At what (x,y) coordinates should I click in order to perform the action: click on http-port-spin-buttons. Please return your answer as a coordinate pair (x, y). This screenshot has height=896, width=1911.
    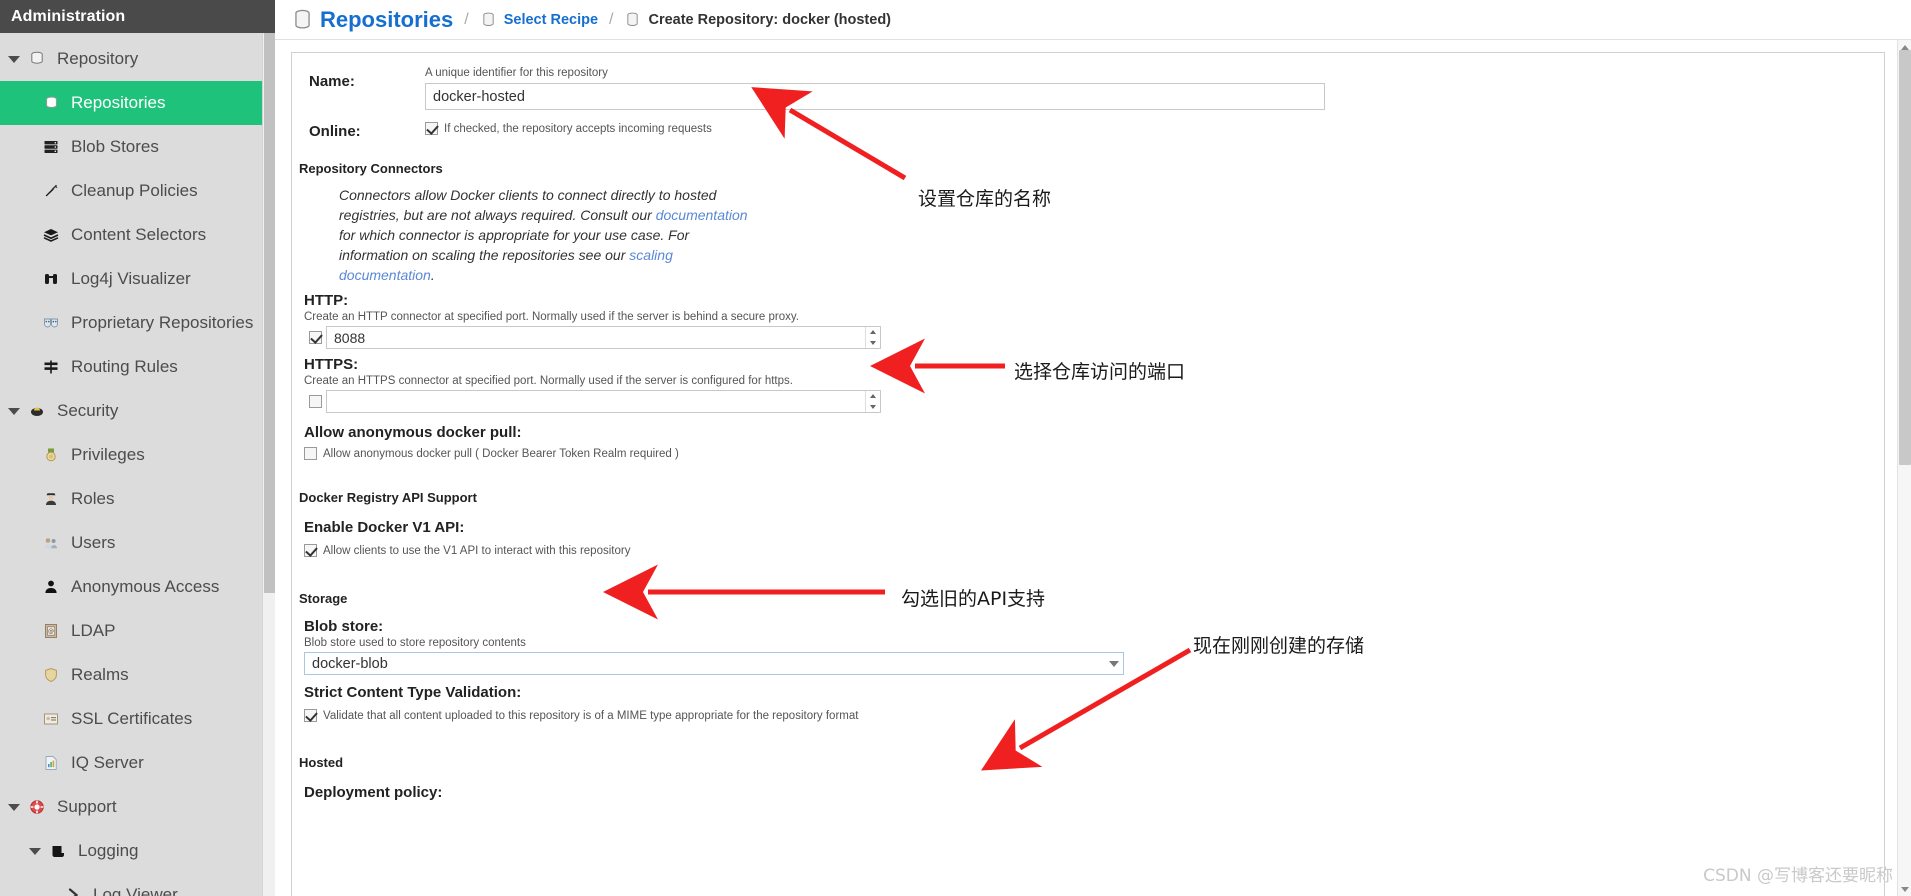
    Looking at the image, I should click on (872, 337).